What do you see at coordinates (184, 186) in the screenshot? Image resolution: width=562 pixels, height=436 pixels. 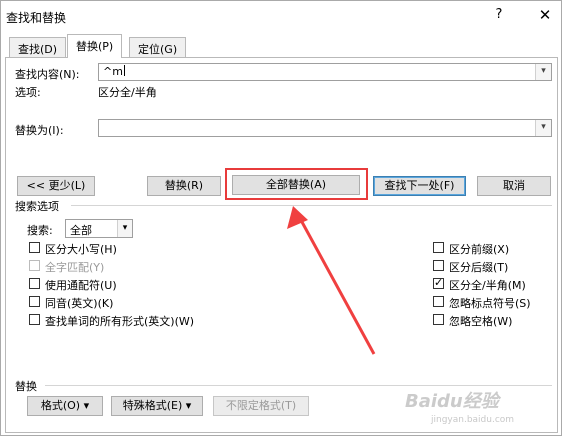 I see `replace-button: 替换(R)` at bounding box center [184, 186].